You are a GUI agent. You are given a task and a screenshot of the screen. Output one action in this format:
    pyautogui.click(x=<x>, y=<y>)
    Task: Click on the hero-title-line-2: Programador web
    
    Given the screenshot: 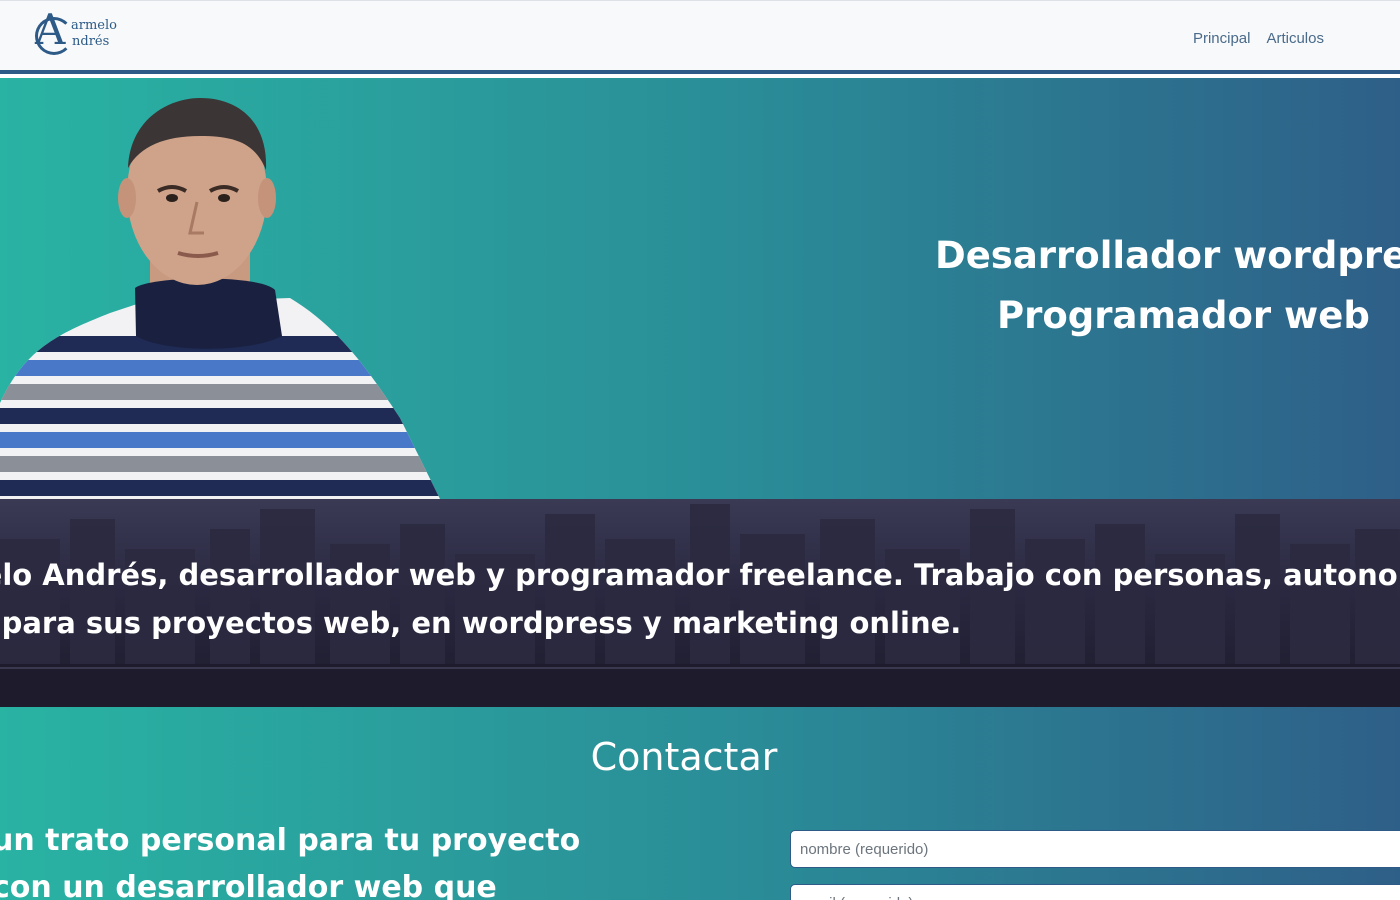 What is the action you would take?
    pyautogui.click(x=1183, y=315)
    